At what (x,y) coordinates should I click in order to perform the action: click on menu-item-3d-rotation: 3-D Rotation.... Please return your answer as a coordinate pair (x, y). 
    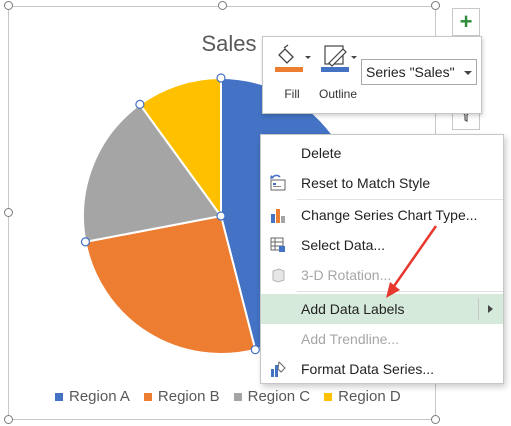
    Looking at the image, I should click on (382, 275).